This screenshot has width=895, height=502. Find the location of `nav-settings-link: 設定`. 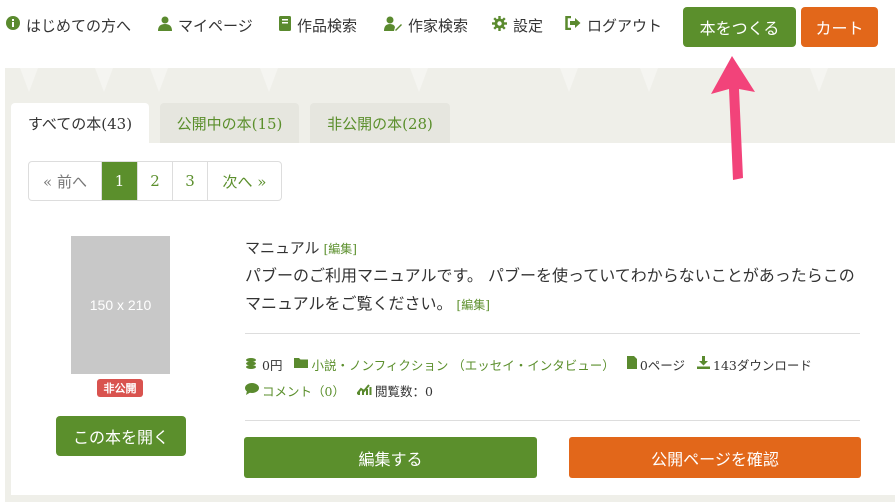

nav-settings-link: 設定 is located at coordinates (517, 25).